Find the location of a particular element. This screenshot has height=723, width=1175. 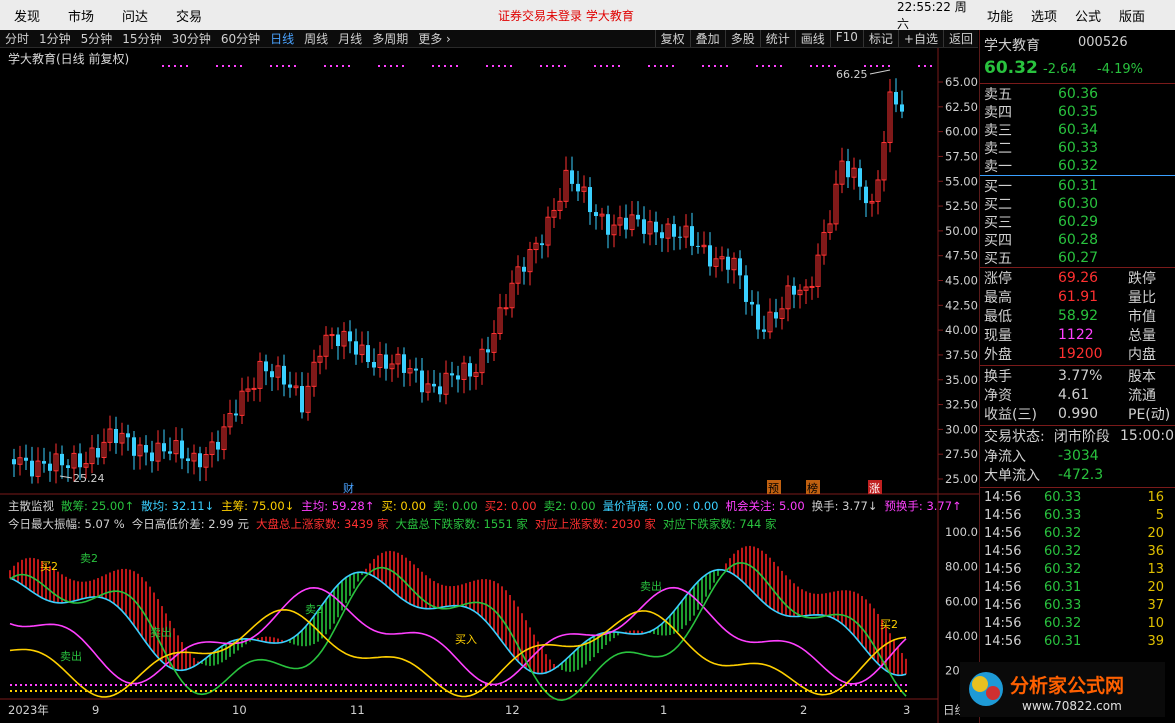

stat-row-label: 净资 is located at coordinates (998, 396).